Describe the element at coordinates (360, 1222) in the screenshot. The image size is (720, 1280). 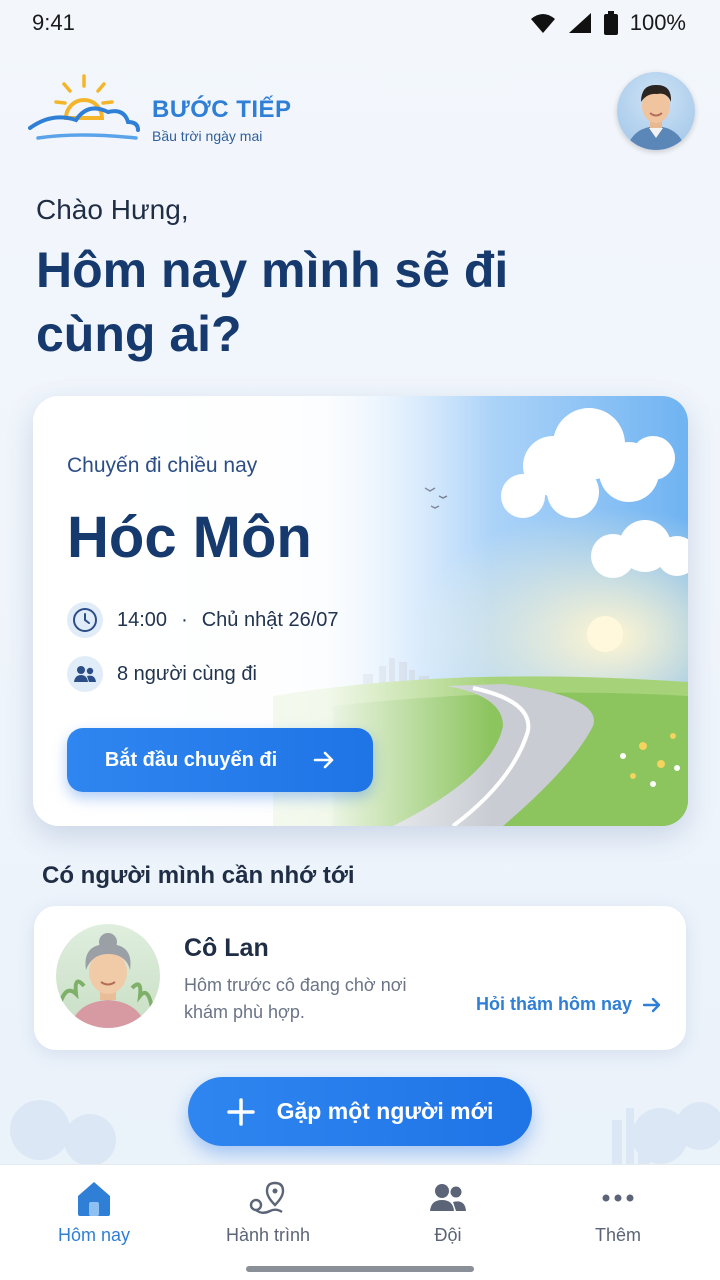
I see `bottom-navigation: Hôm nay Hành trình Đội Thêm` at that location.